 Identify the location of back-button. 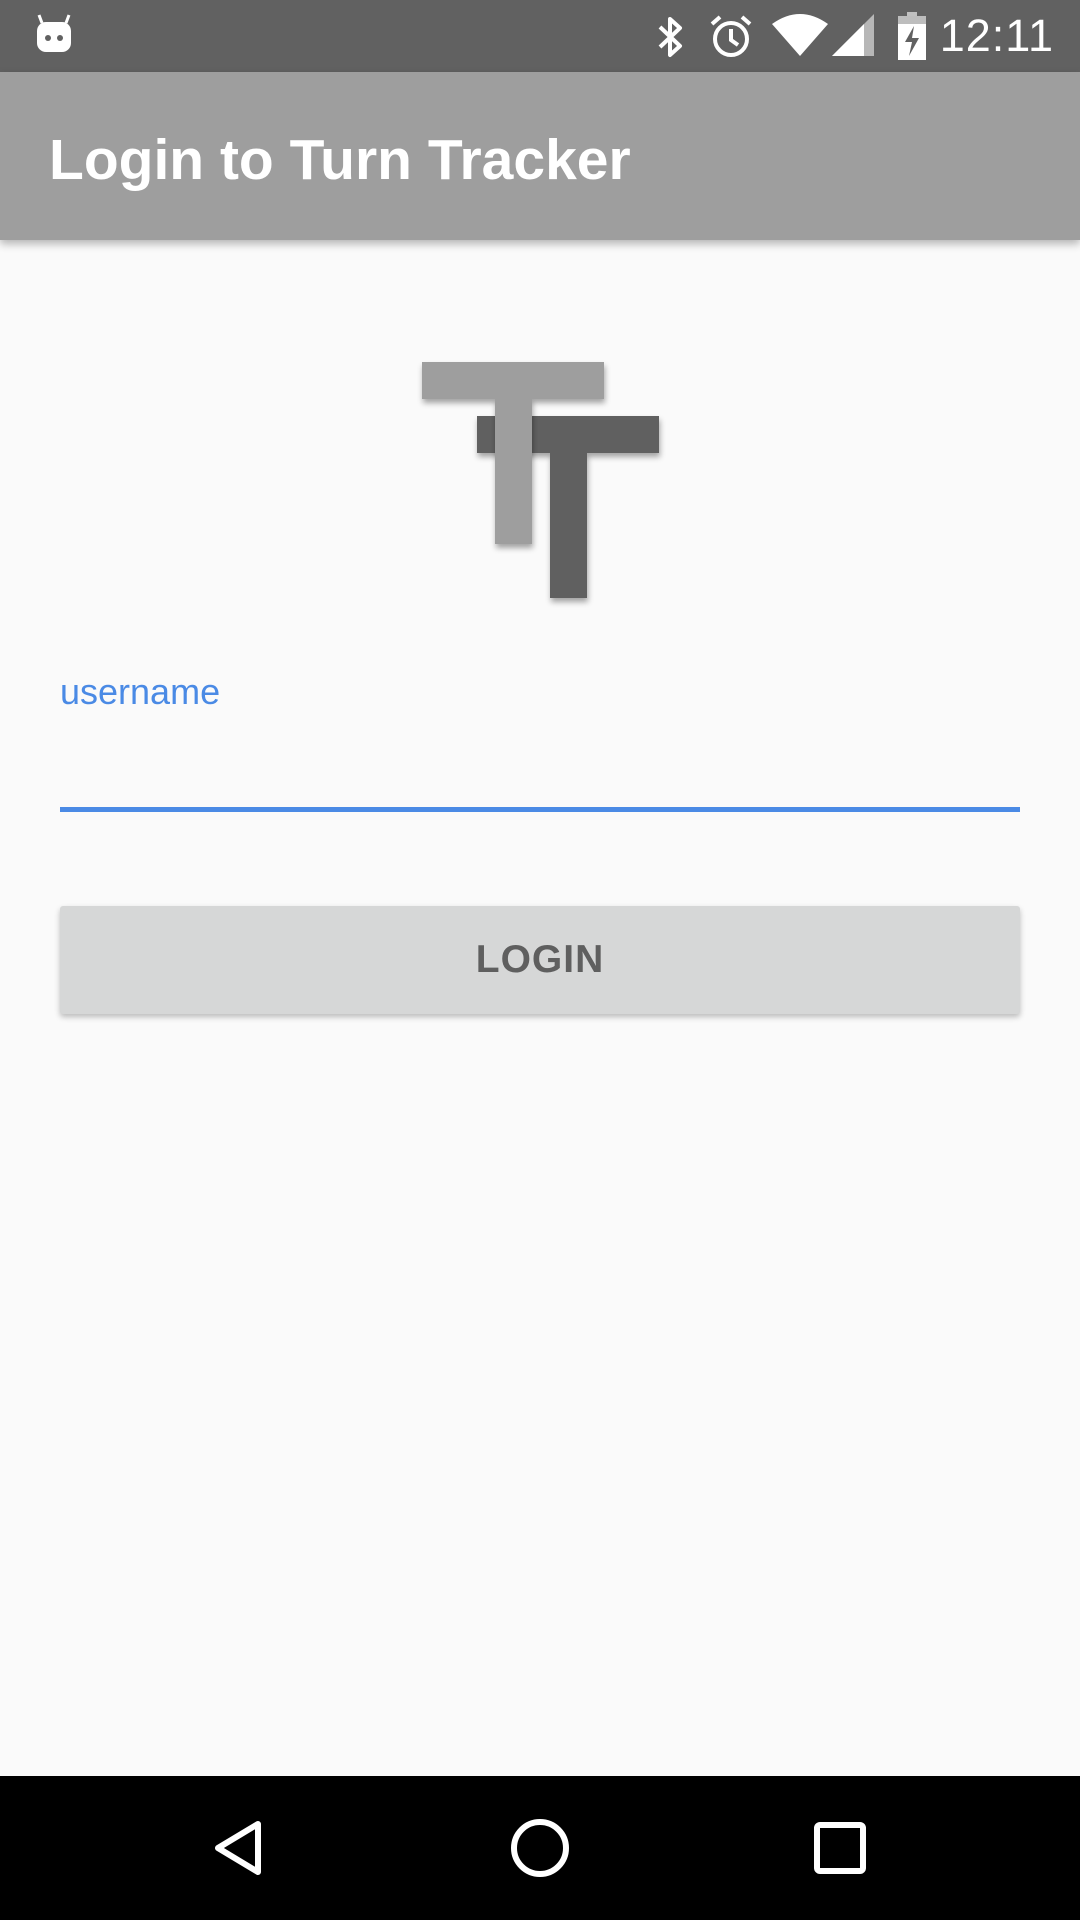
(240, 1848).